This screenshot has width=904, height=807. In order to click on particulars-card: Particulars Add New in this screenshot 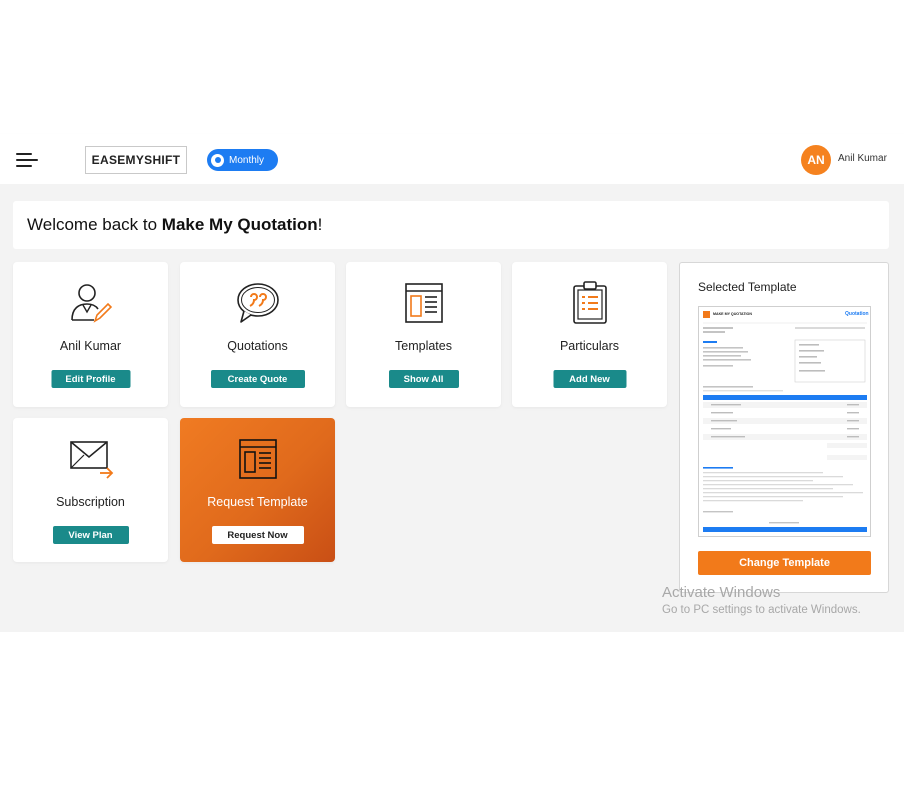, I will do `click(589, 334)`.